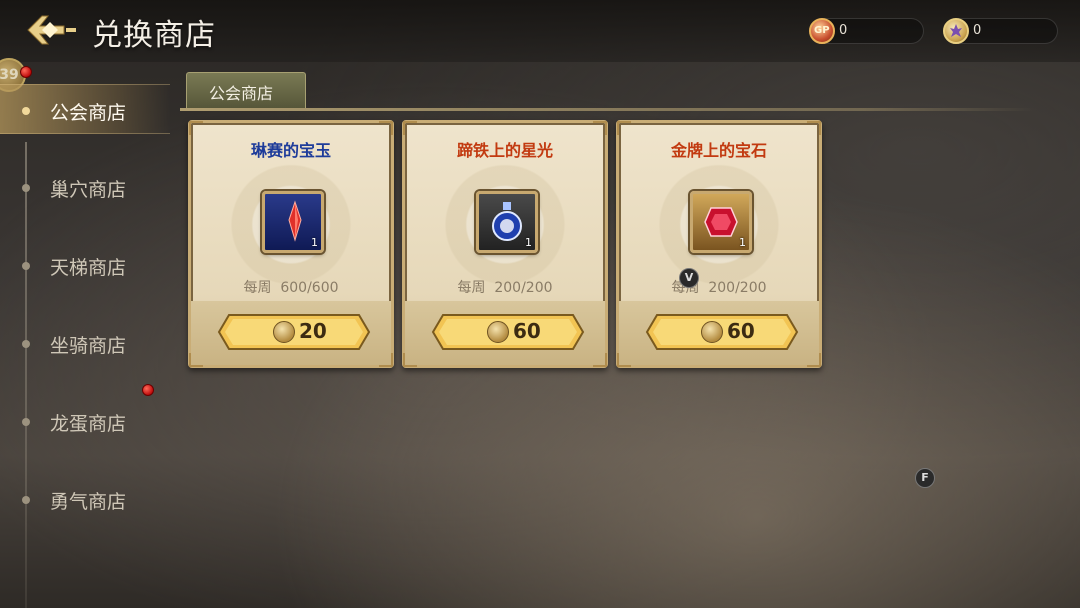 The width and height of the screenshot is (1080, 608). Describe the element at coordinates (504, 150) in the screenshot. I see `item-name: 蹄铁上的星光` at that location.